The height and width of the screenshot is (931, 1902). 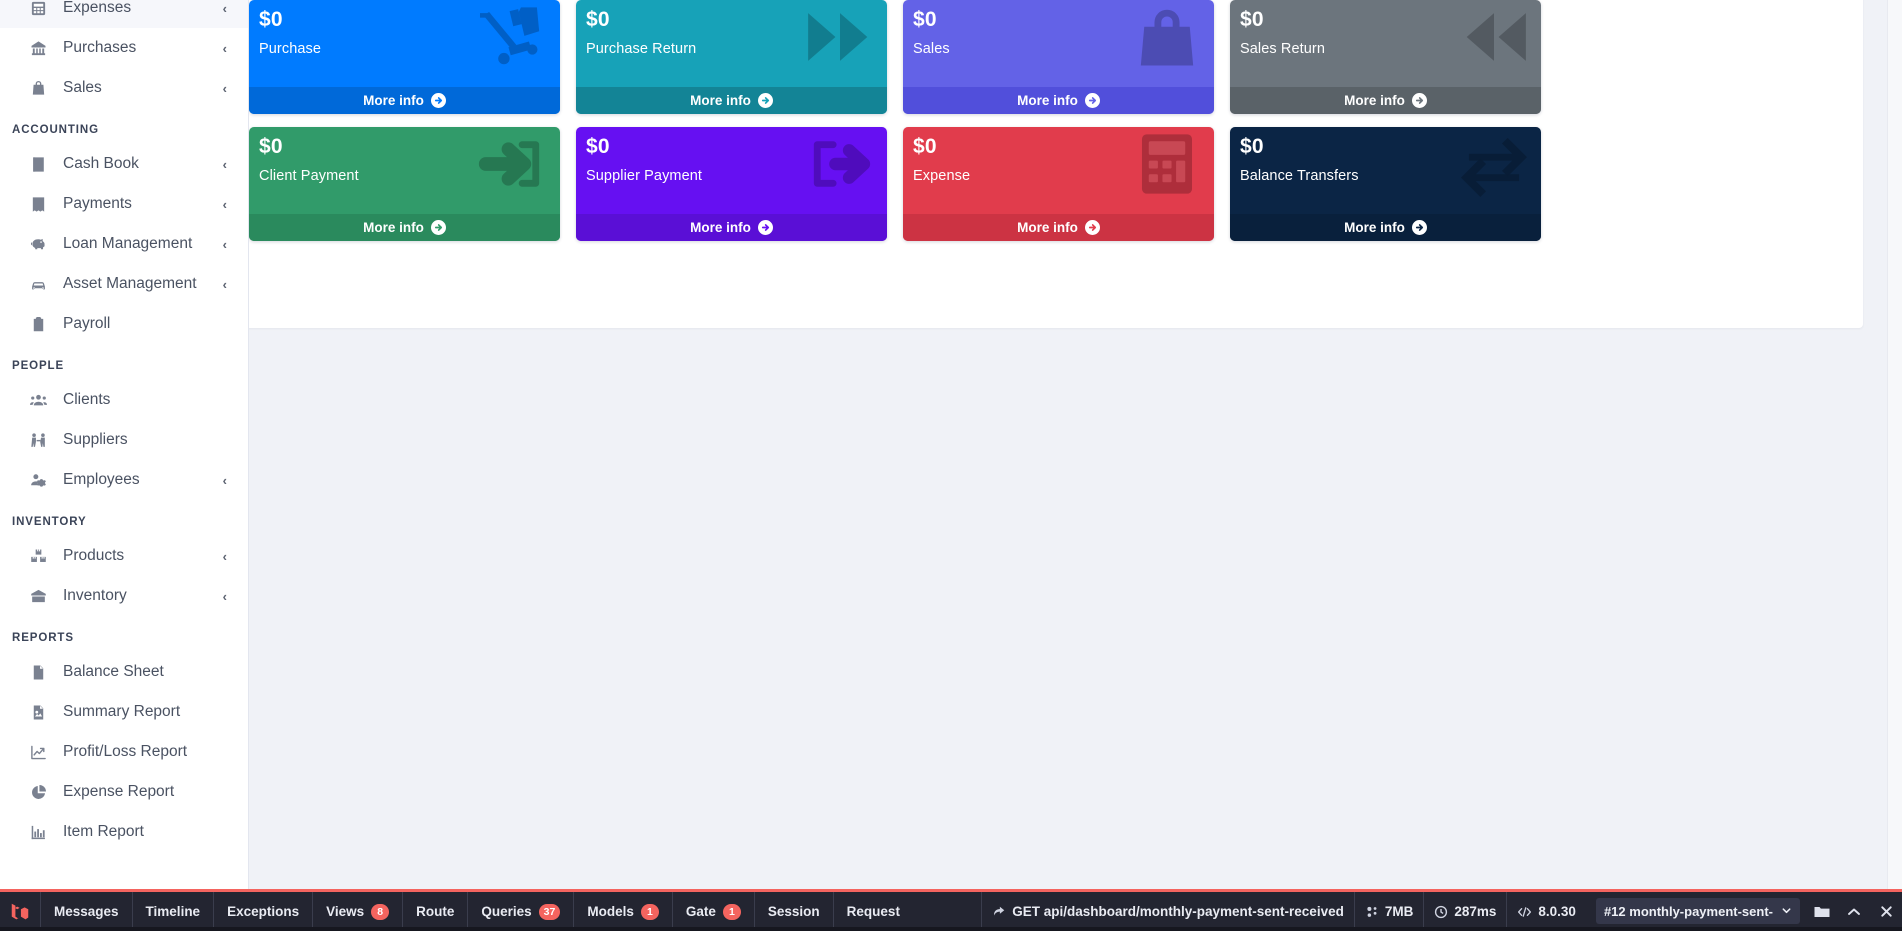 I want to click on balance-sheet-icon, so click(x=41, y=672).